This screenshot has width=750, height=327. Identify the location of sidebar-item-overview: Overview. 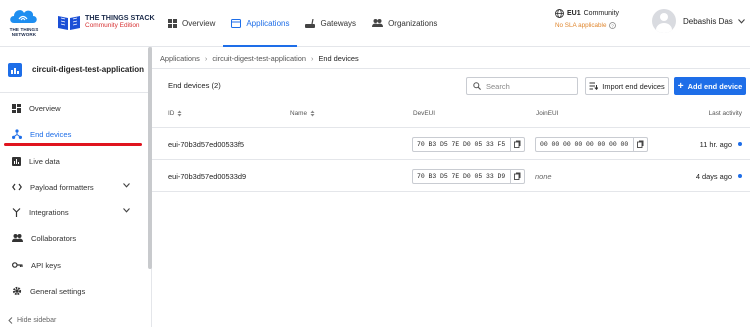
(74, 108).